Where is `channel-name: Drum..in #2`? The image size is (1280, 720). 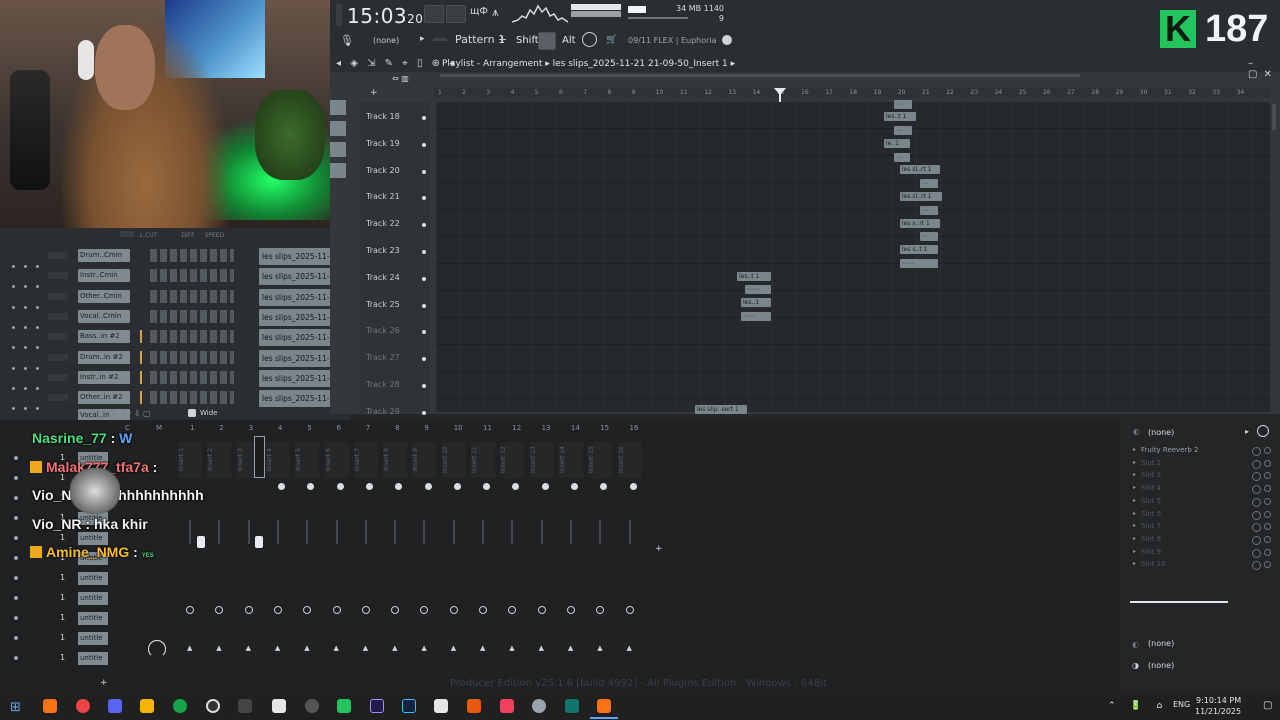
channel-name: Drum..in #2 is located at coordinates (104, 357).